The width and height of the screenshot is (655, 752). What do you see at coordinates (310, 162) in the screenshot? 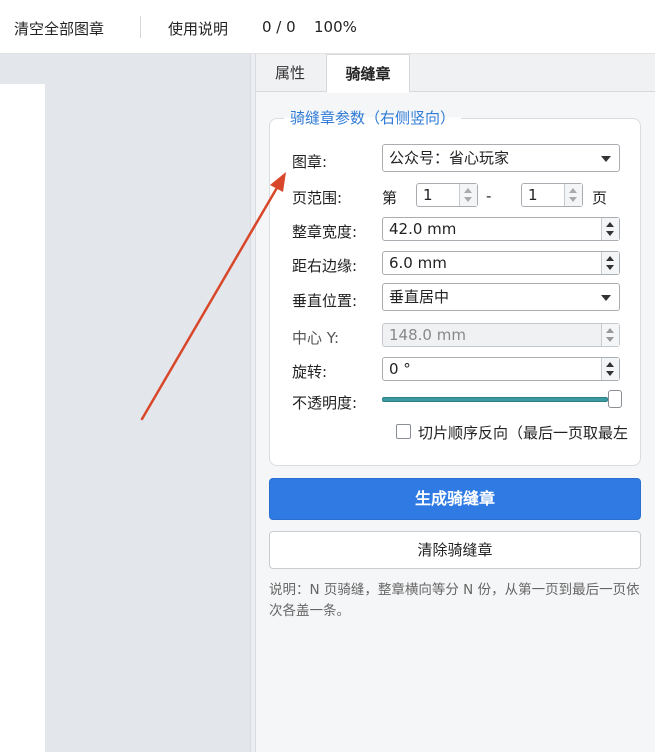
I see `stamp-label: 图章:` at bounding box center [310, 162].